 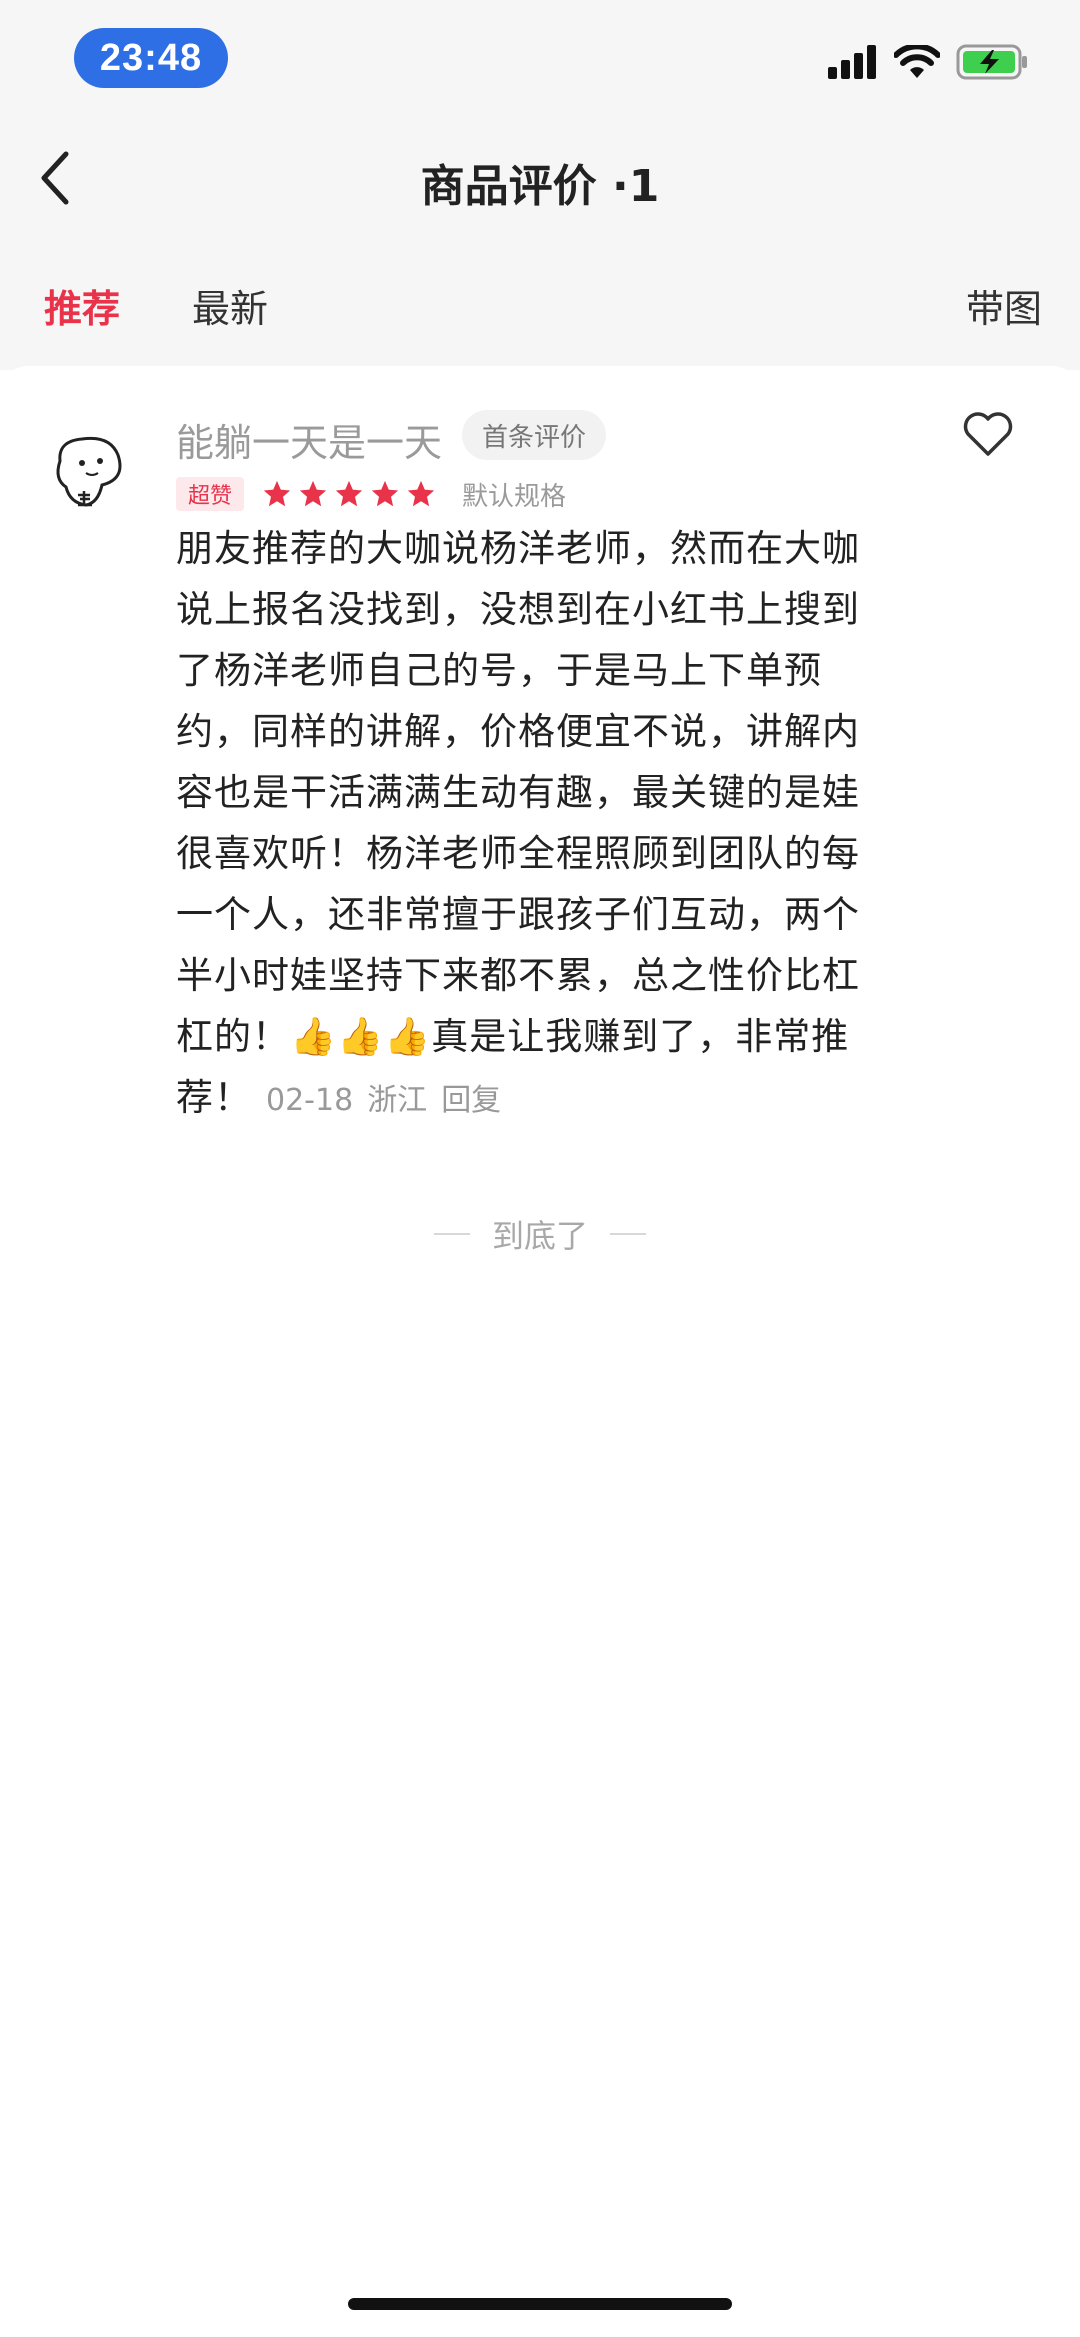 What do you see at coordinates (230, 305) in the screenshot?
I see `tab-latest: 最新` at bounding box center [230, 305].